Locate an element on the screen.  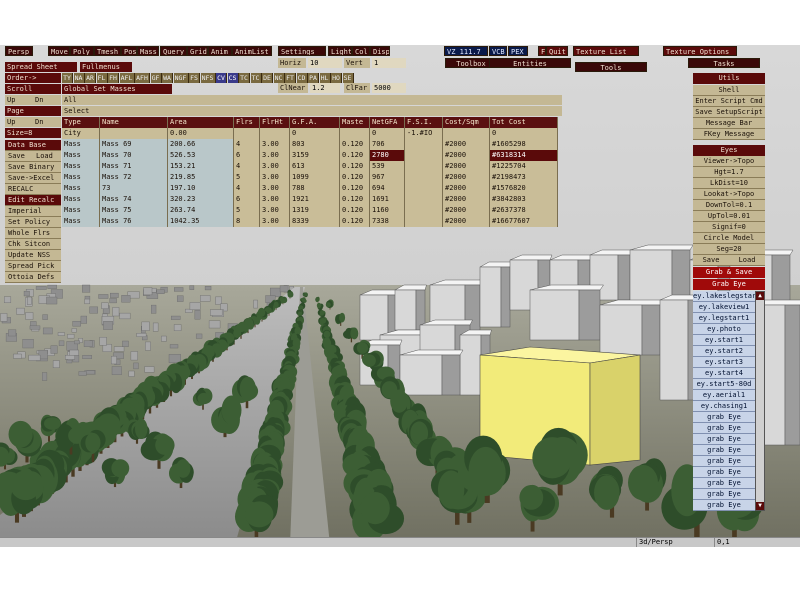
page-up-button: Up is located at coordinates (19, 122).